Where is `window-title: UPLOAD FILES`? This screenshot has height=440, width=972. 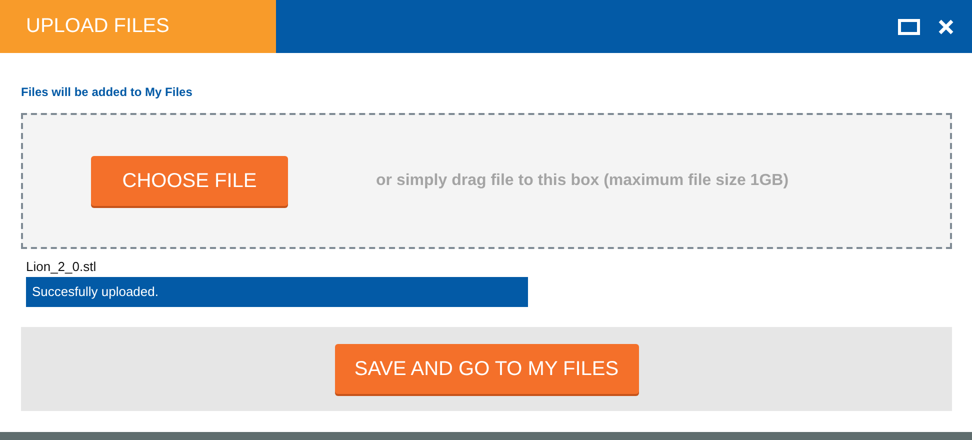
window-title: UPLOAD FILES is located at coordinates (138, 26).